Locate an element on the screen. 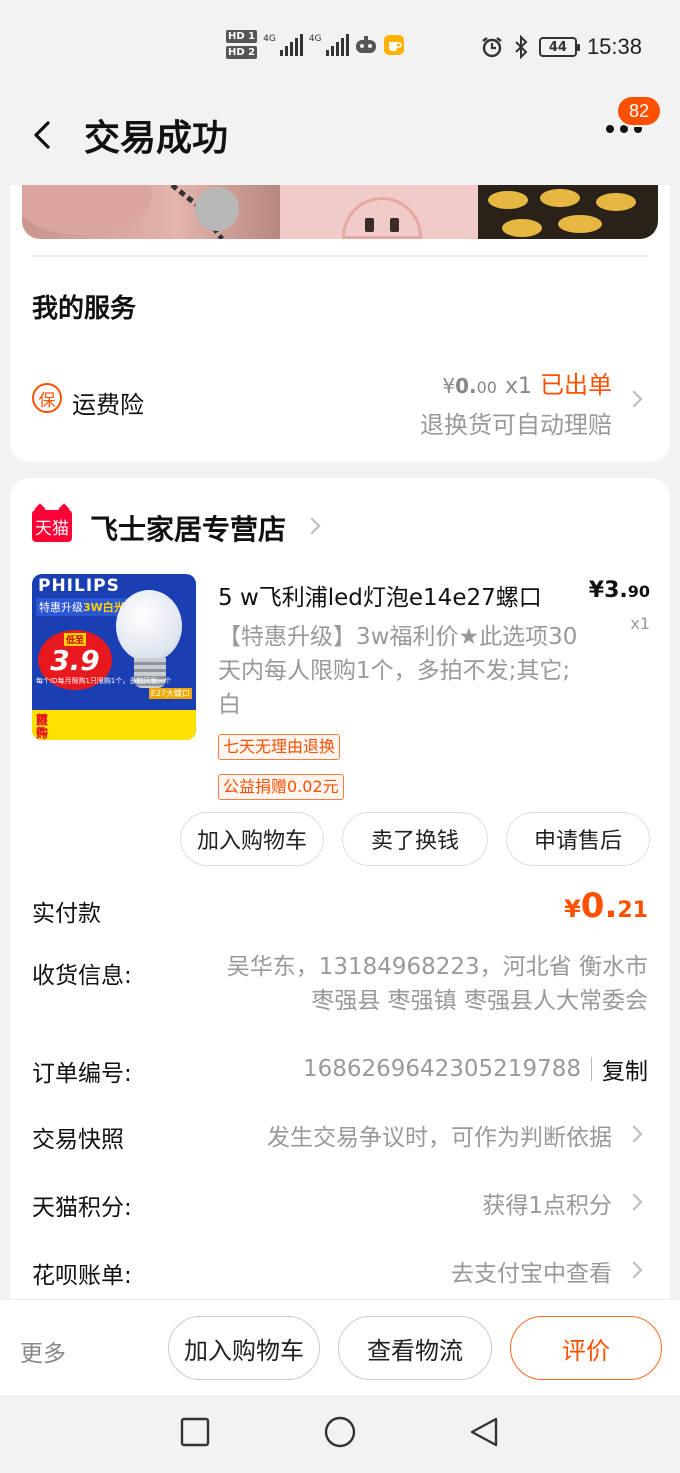 The image size is (680, 1473). hd-indicators: HD 1 HD 2 is located at coordinates (242, 44).